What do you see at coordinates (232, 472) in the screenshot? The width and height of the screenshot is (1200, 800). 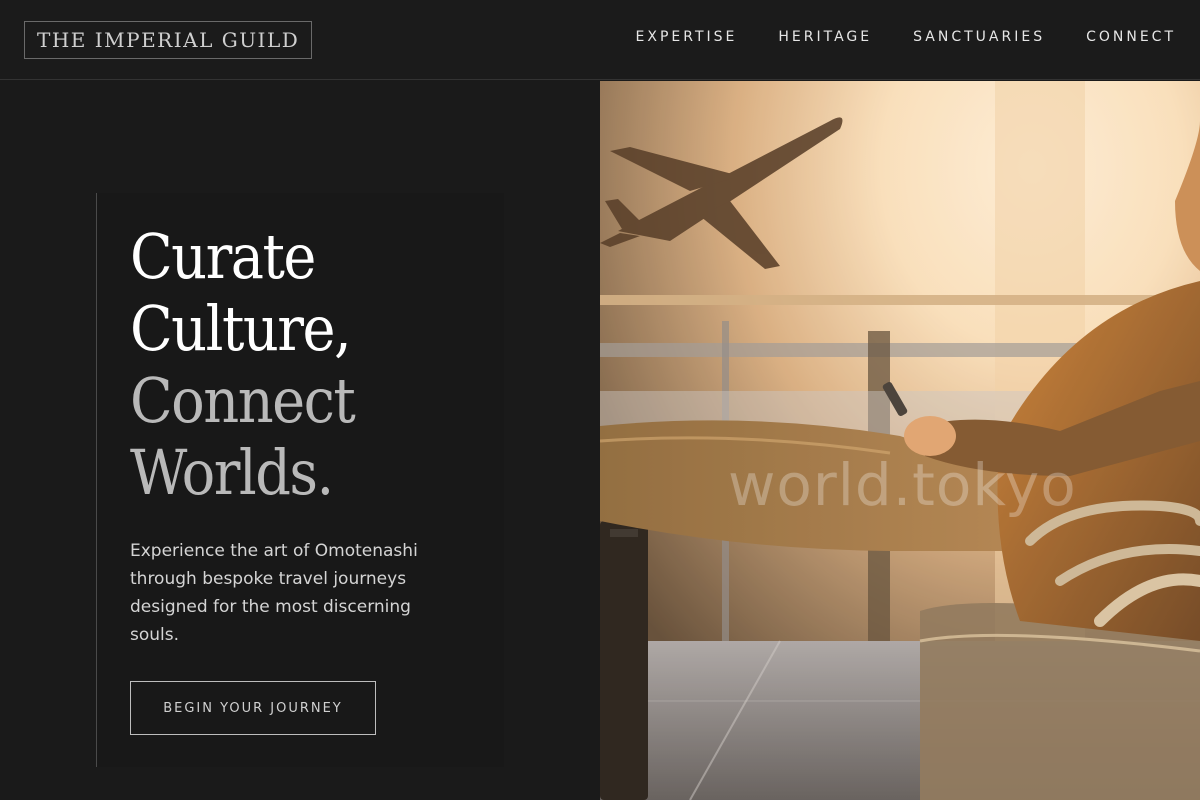 I see `headline-line-4: Worlds.` at bounding box center [232, 472].